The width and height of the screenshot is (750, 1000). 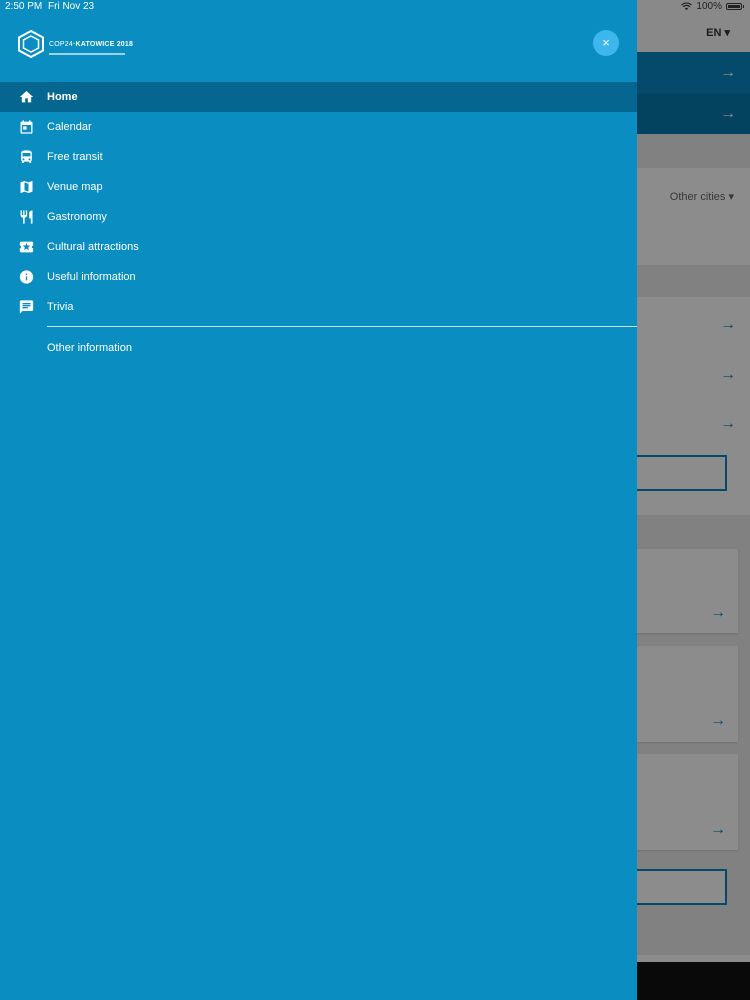 What do you see at coordinates (26, 97) in the screenshot?
I see `home-icon` at bounding box center [26, 97].